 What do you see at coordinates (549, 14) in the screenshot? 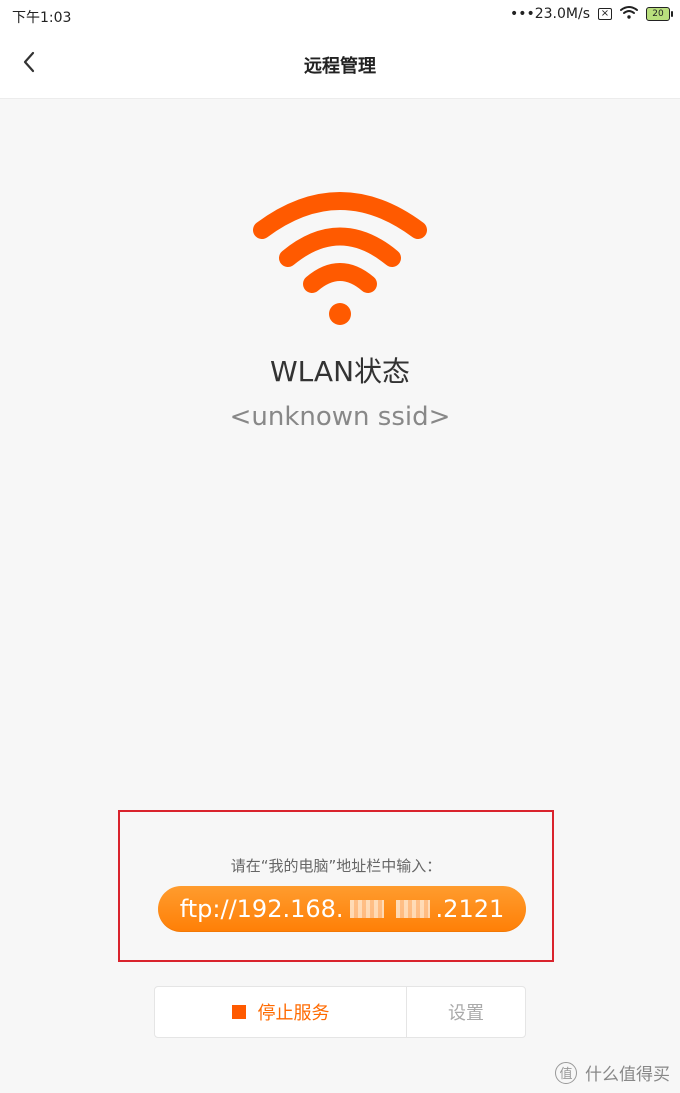
I see `network-speed: •••23.0M/s` at bounding box center [549, 14].